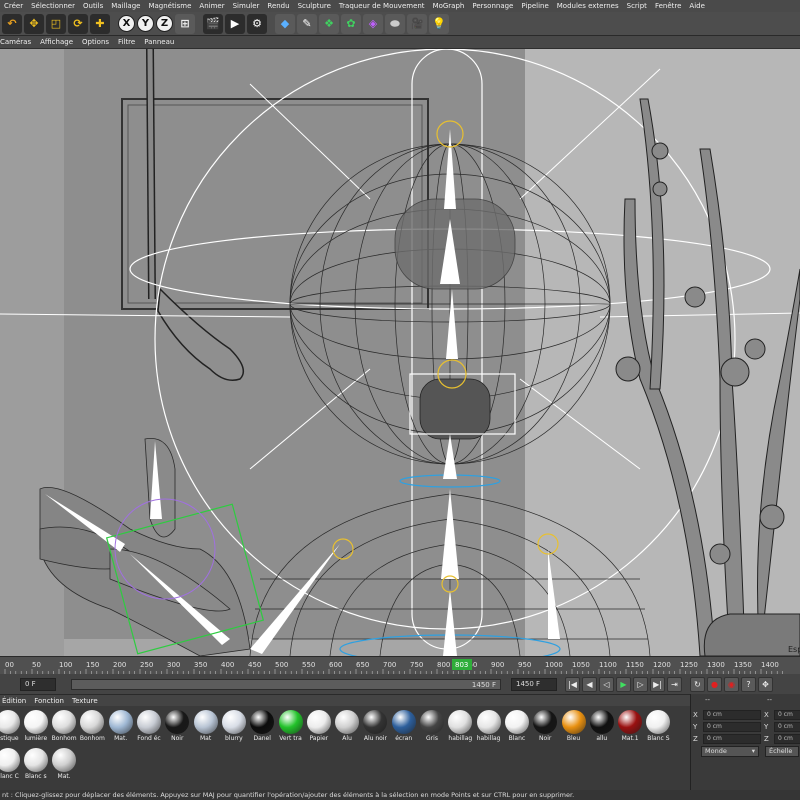 The width and height of the screenshot is (800, 800). I want to click on spline-pen-icon: ✎, so click(307, 23).